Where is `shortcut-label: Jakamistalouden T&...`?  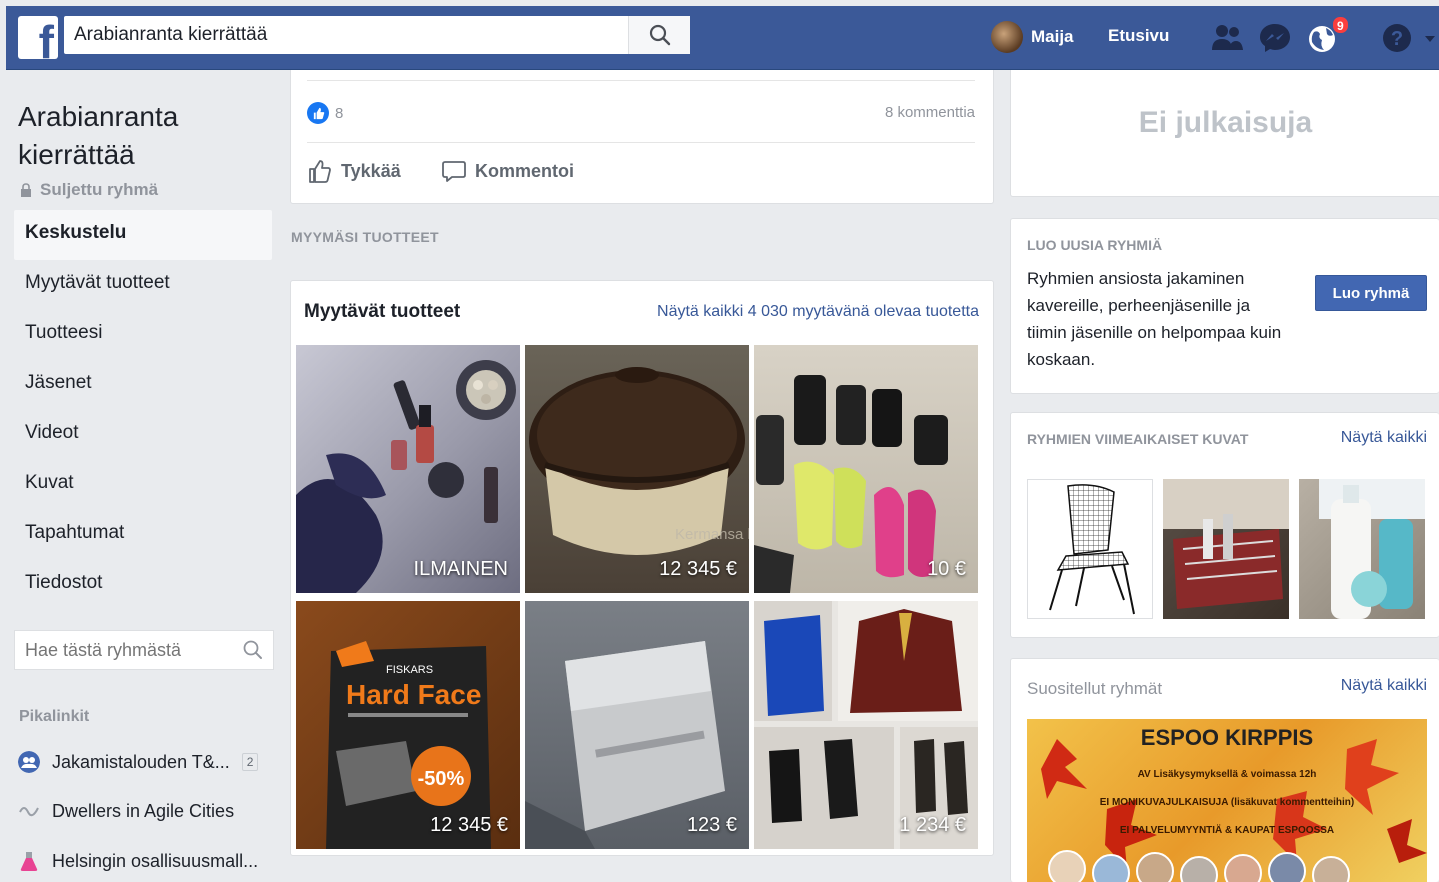
shortcut-label: Jakamistalouden T&... is located at coordinates (141, 761).